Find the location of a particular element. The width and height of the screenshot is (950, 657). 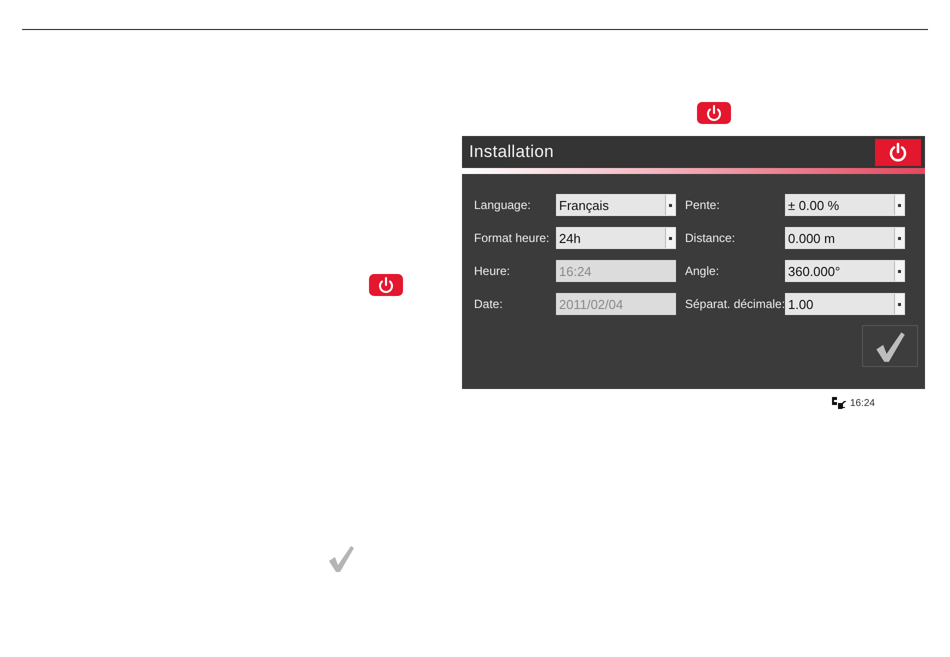

field-label: Séparat. décimale: is located at coordinates (734, 304).